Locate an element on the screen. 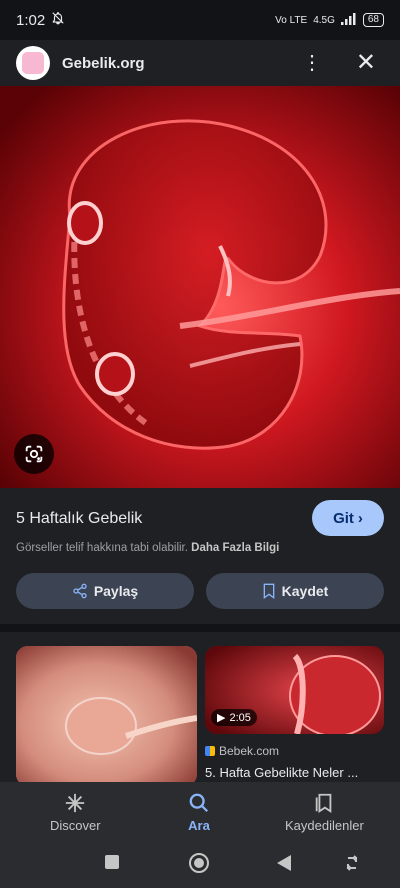 Image resolution: width=400 pixels, height=888 pixels. discover-icon is located at coordinates (75, 803).